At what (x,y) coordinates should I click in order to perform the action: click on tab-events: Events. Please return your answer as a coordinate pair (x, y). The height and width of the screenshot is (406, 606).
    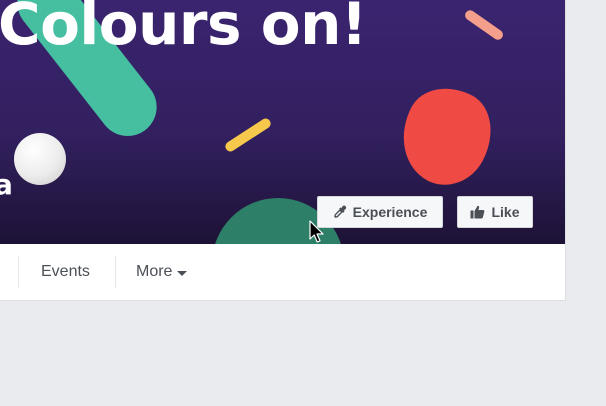
    Looking at the image, I should click on (65, 272).